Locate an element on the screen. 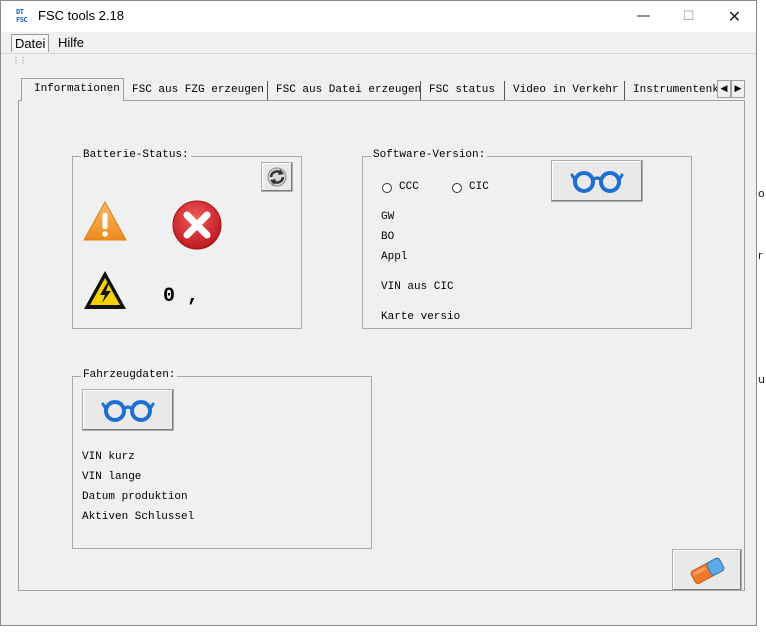 The width and height of the screenshot is (766, 632). title-bar: DT FSC FSC tools 2.18 — ☐ ✕ is located at coordinates (378, 16).